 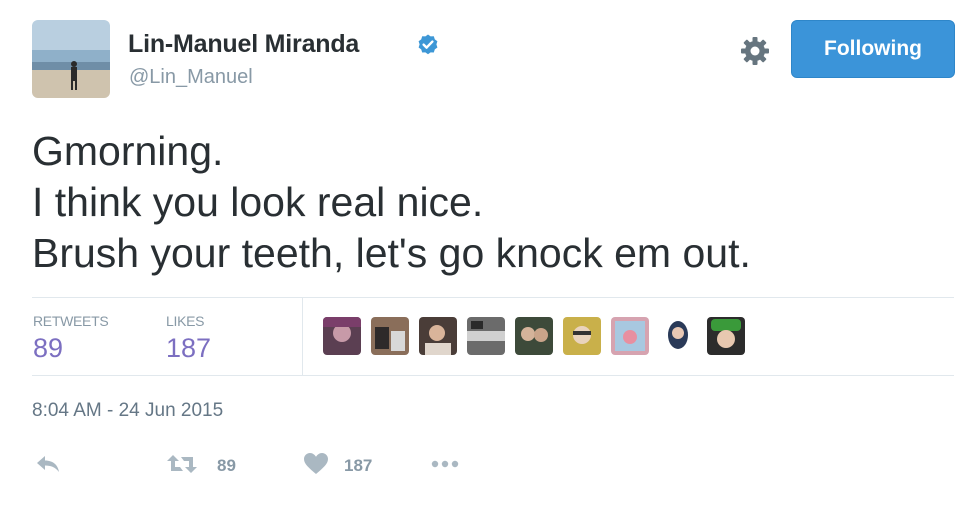 I want to click on tweet-line: Gmorning., so click(x=128, y=151).